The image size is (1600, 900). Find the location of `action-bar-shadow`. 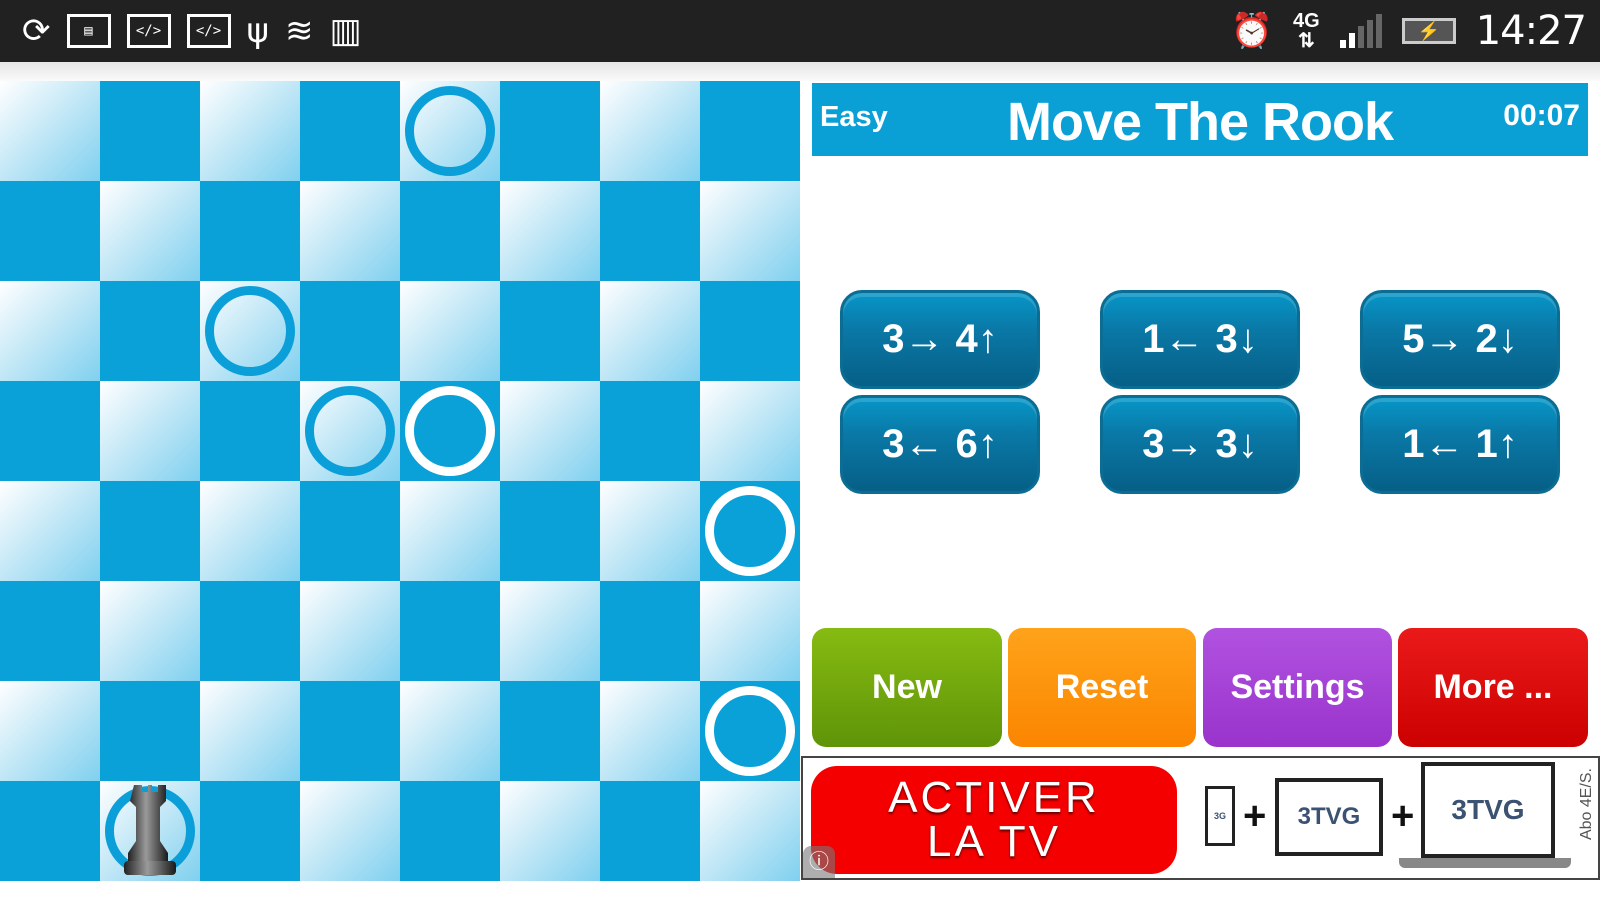

action-bar-shadow is located at coordinates (800, 71).